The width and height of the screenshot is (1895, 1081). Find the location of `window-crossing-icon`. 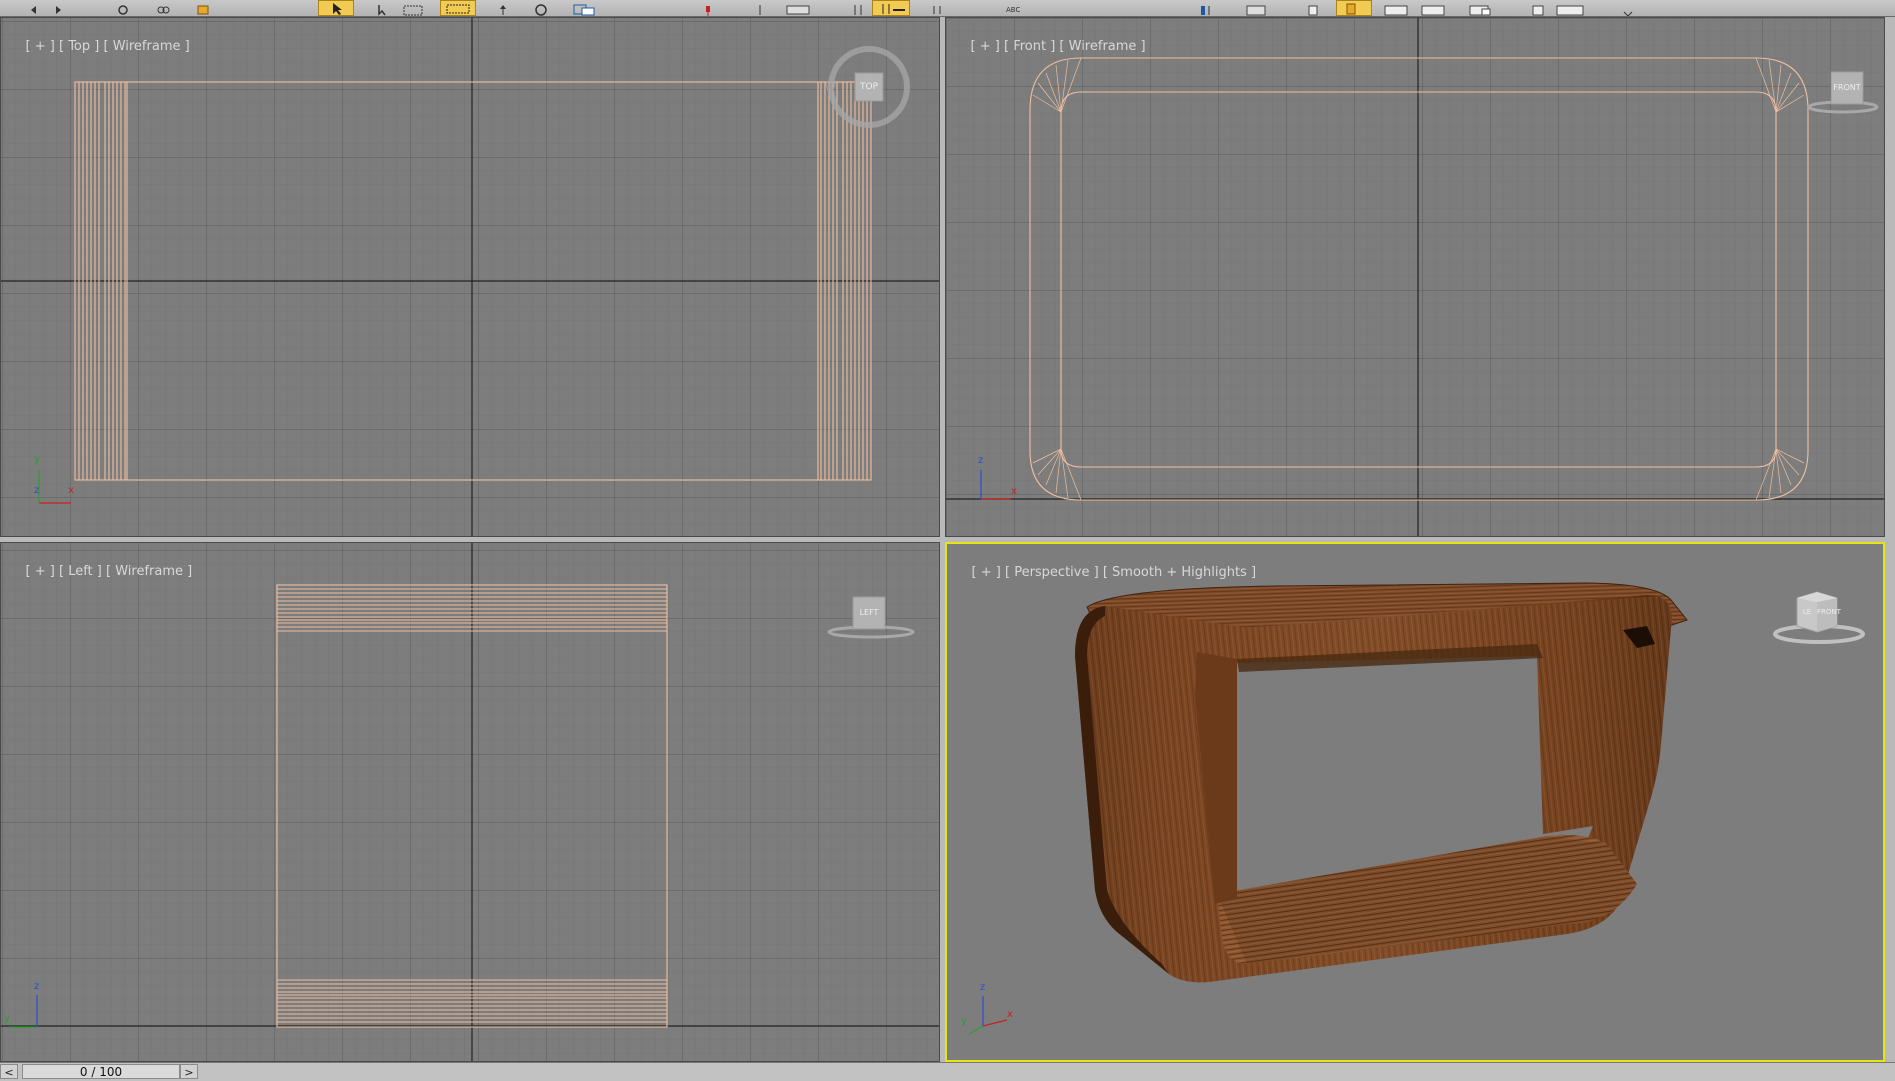

window-crossing-icon is located at coordinates (458, 8).